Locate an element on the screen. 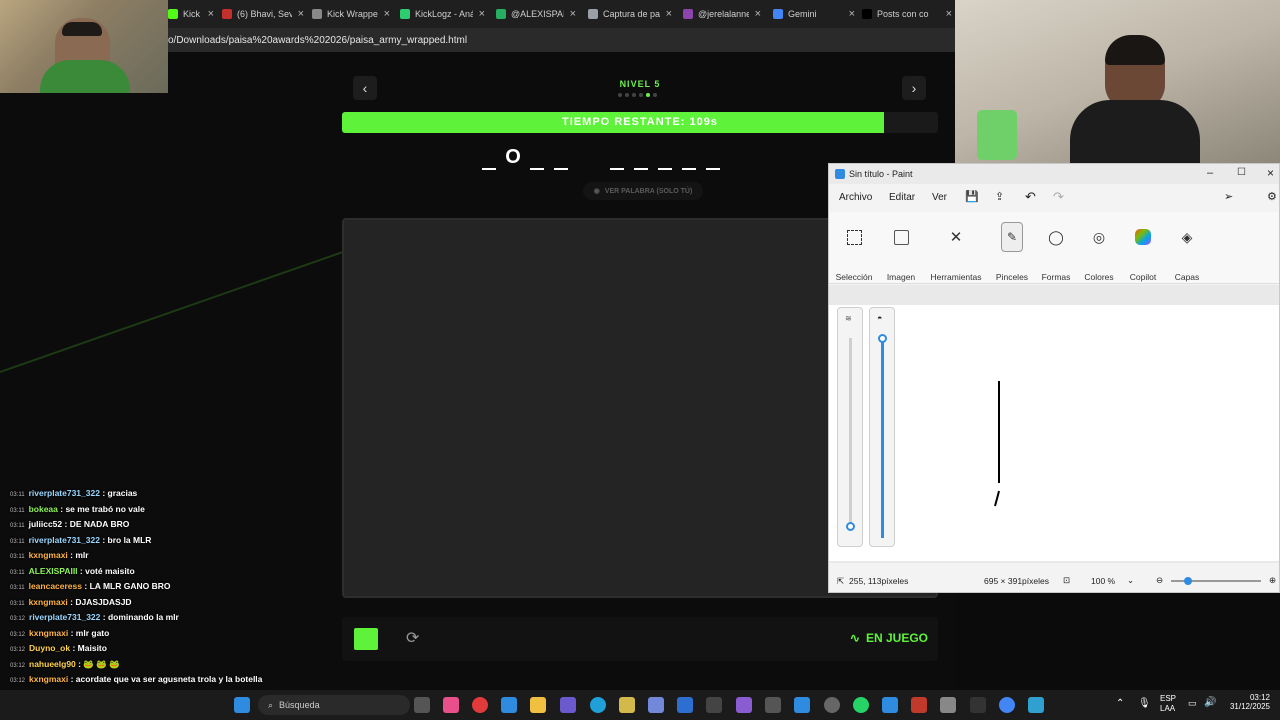 Image resolution: width=1280 pixels, height=720 pixels. clock: 03:12 31/12/2025 is located at coordinates (1250, 702).